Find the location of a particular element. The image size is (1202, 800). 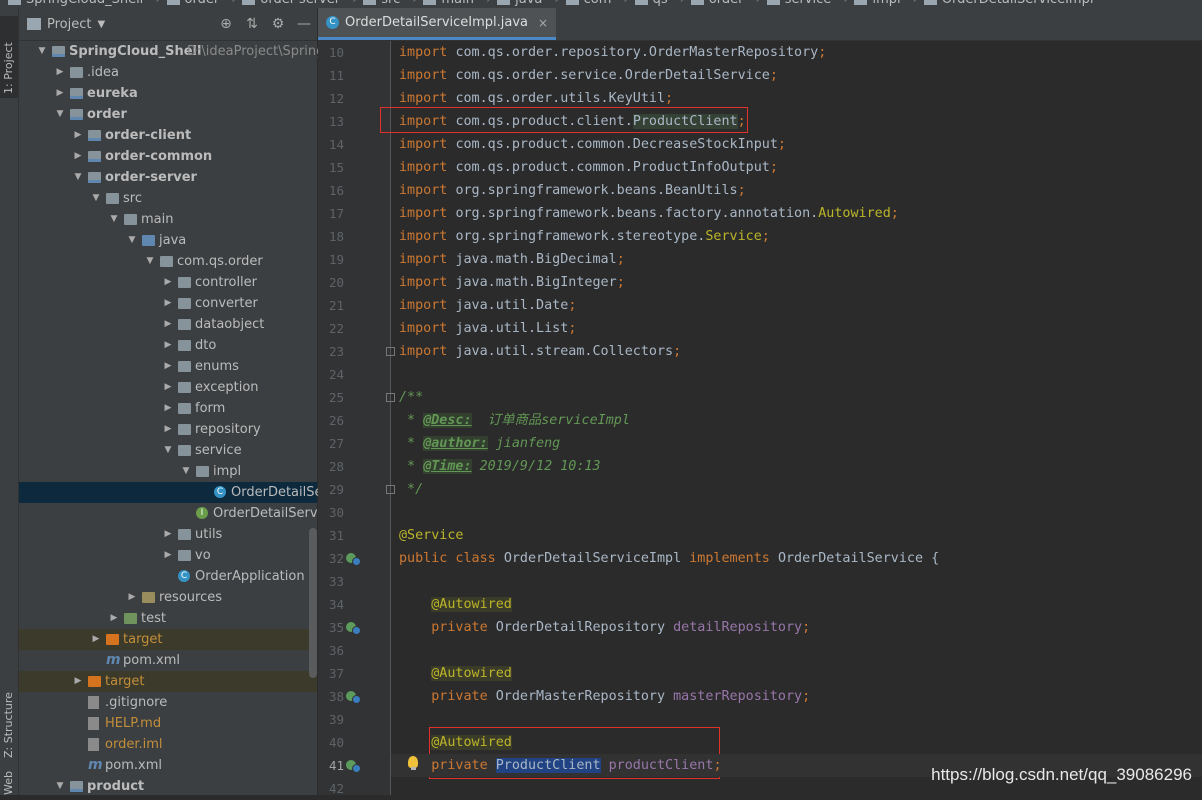

collapse-all-icon: ⇅ is located at coordinates (252, 24).